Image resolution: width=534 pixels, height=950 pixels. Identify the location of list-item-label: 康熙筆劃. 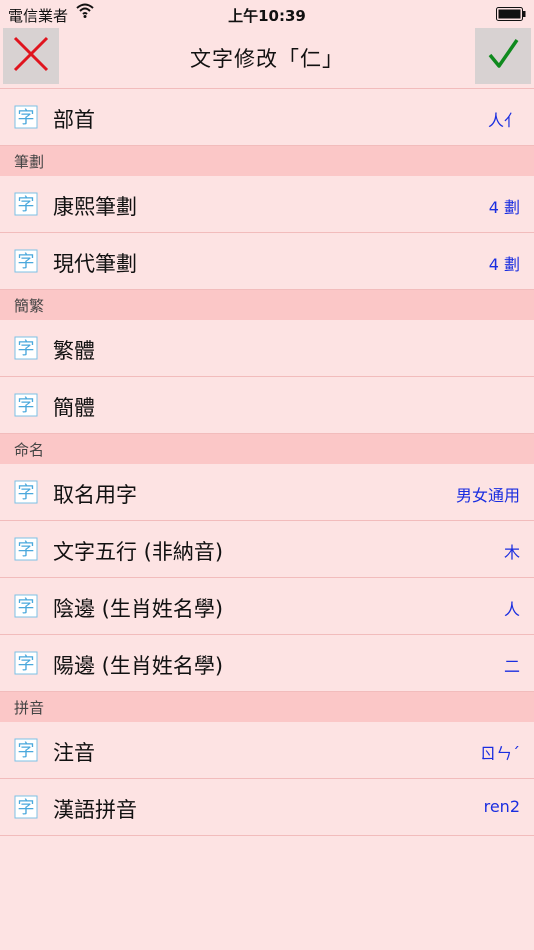
(95, 207).